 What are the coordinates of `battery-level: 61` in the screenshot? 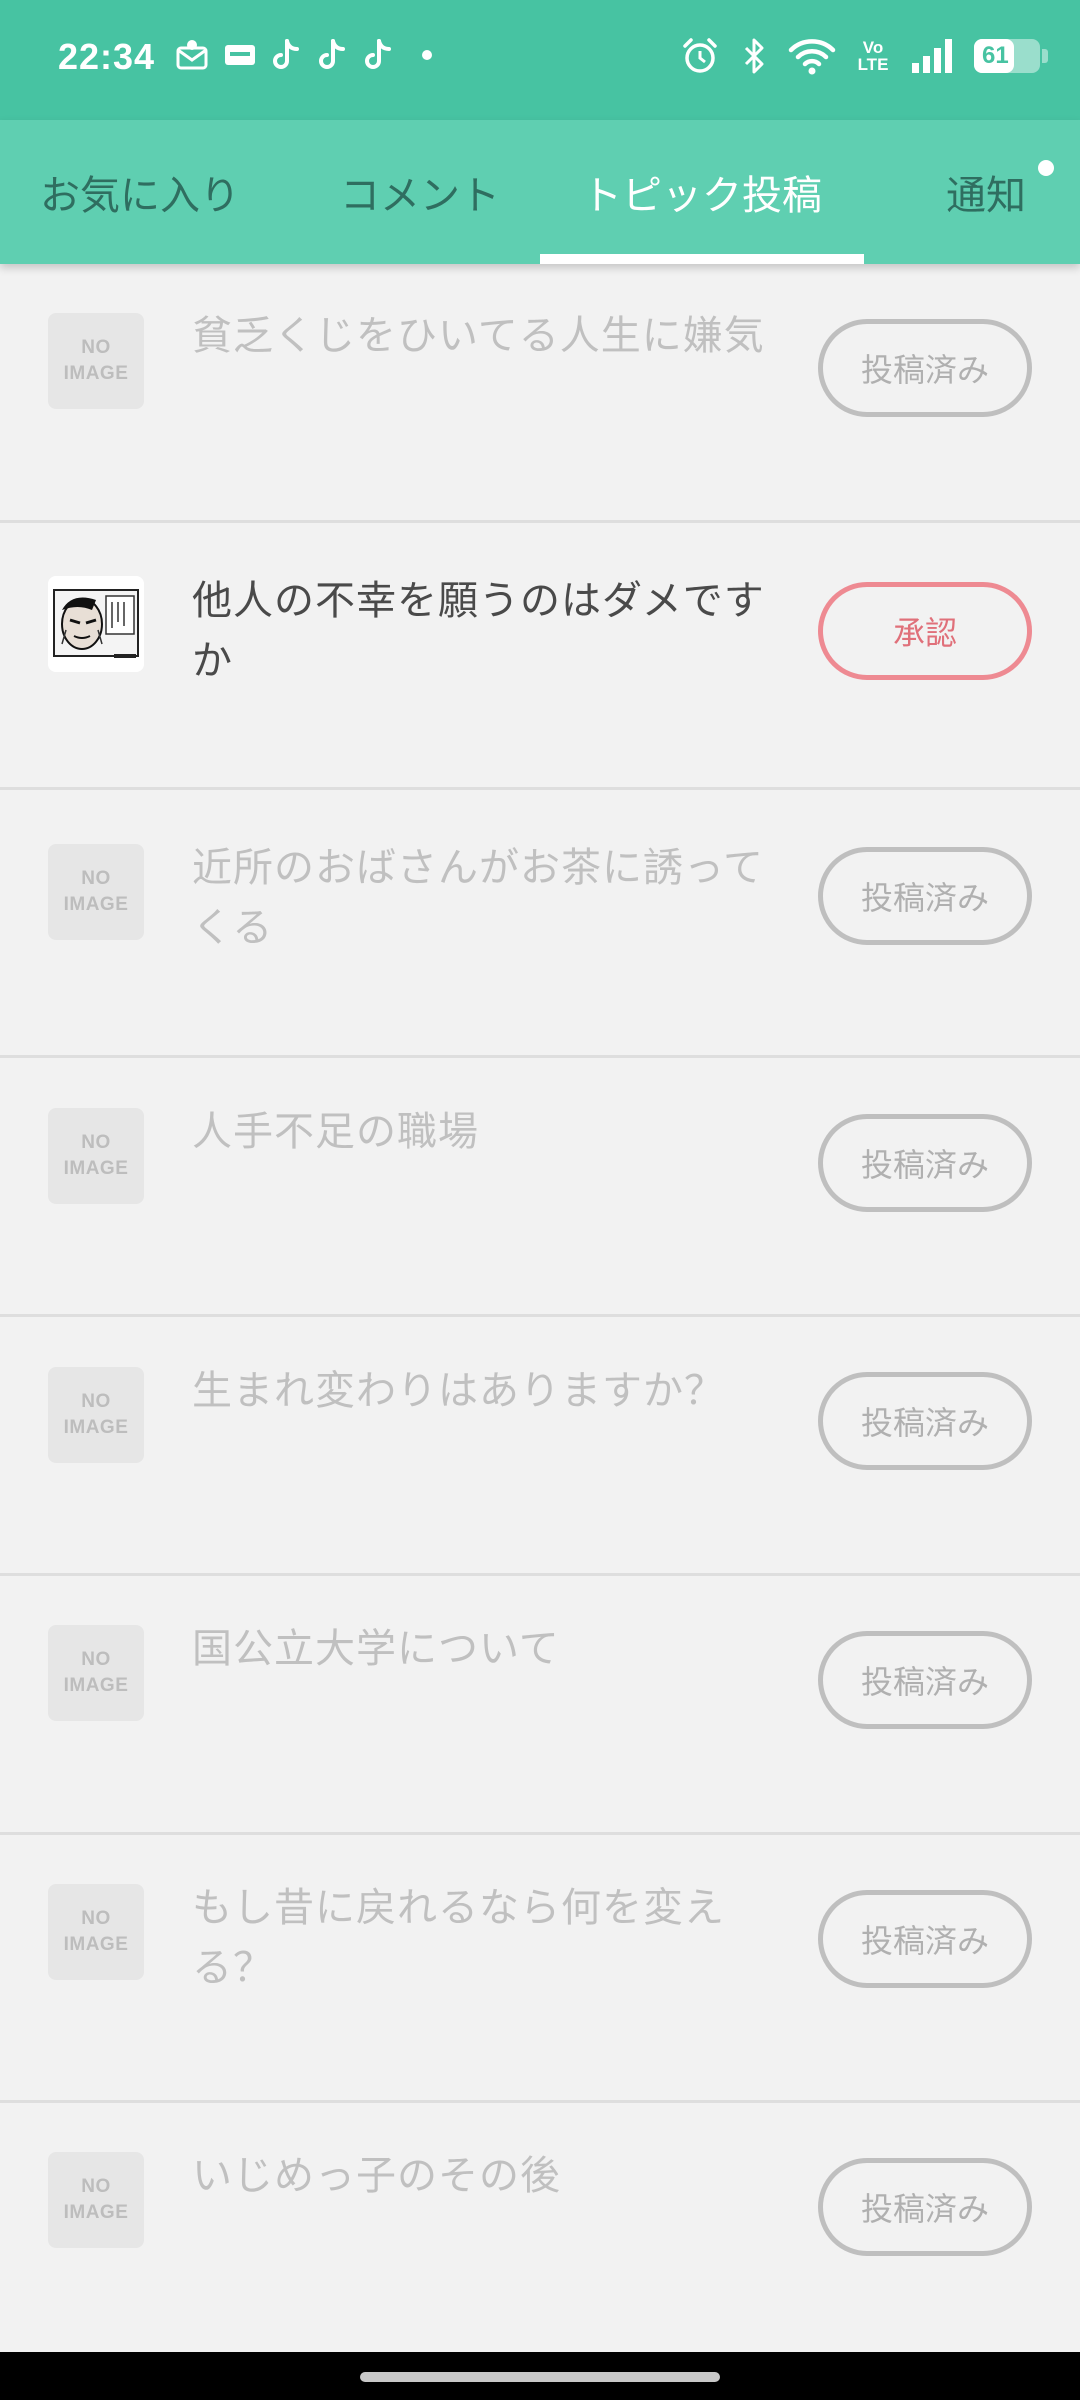 It's located at (995, 55).